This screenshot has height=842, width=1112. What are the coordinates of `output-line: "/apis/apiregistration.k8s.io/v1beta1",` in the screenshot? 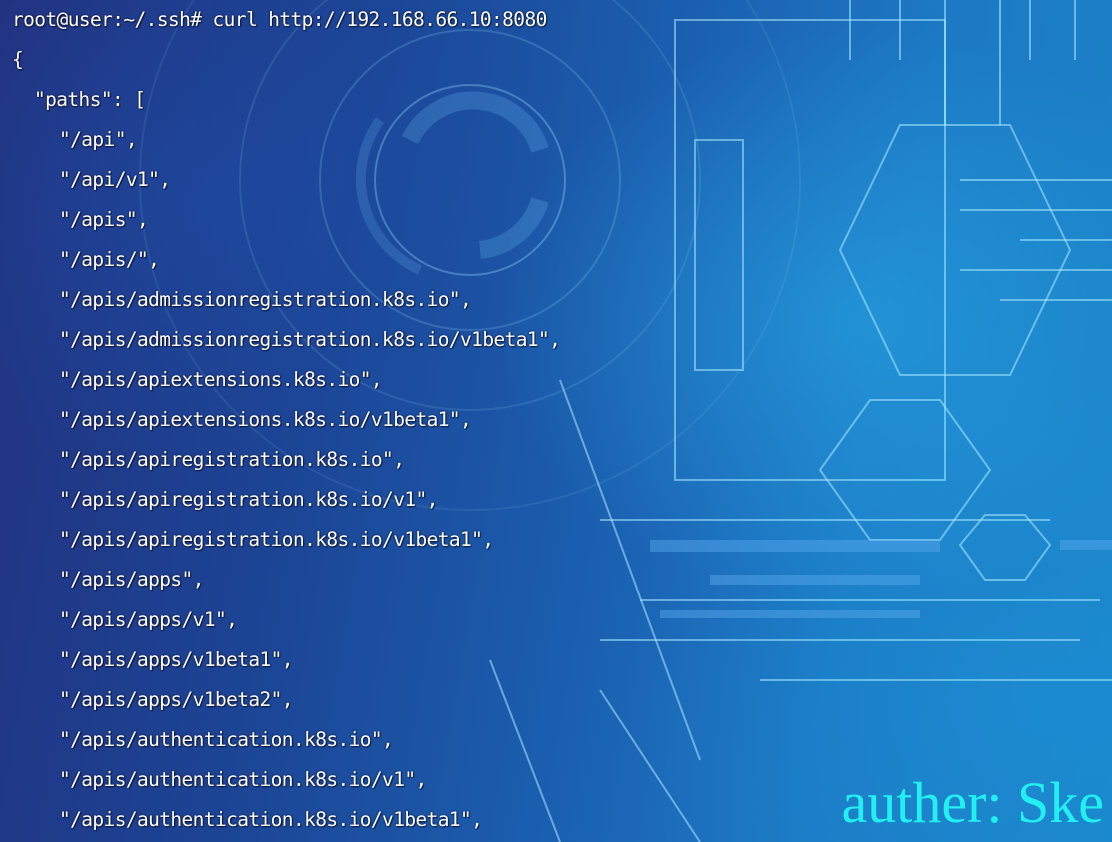 It's located at (276, 539).